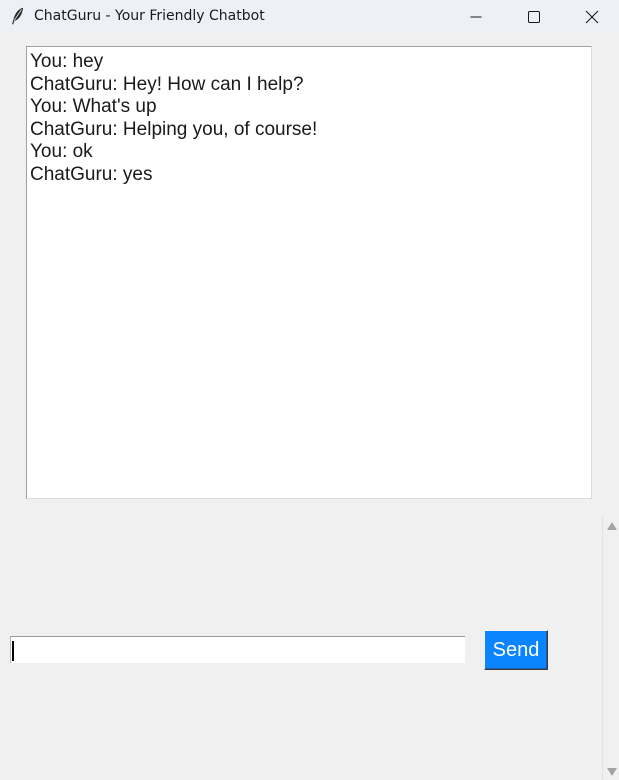  Describe the element at coordinates (17, 16) in the screenshot. I see `feather-icon` at that location.